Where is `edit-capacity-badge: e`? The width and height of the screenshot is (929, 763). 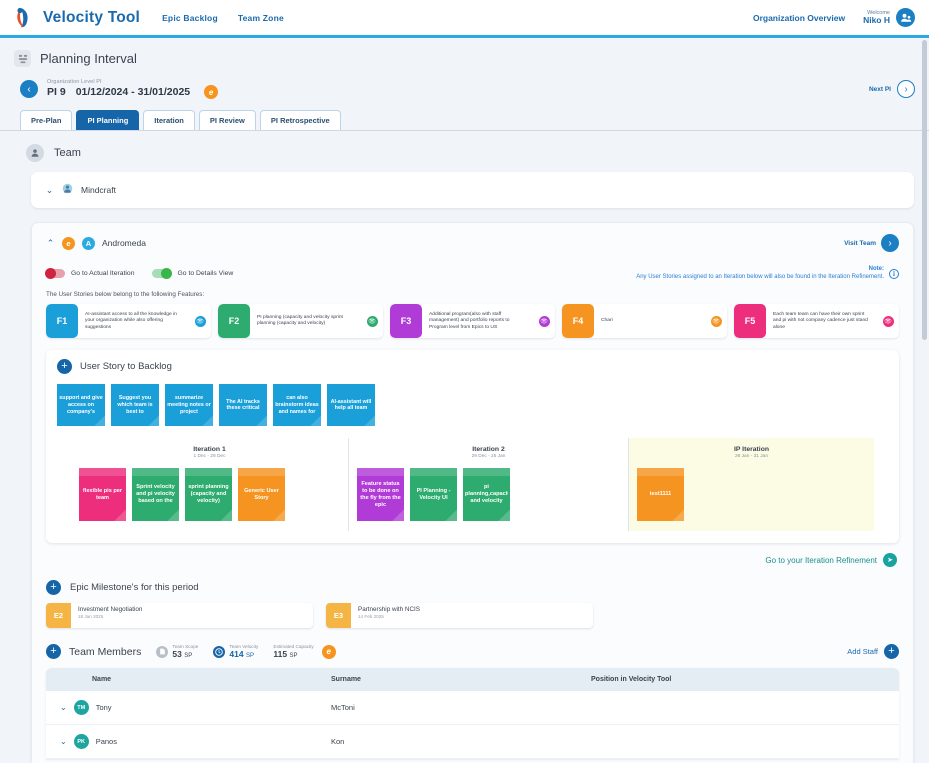 edit-capacity-badge: e is located at coordinates (328, 651).